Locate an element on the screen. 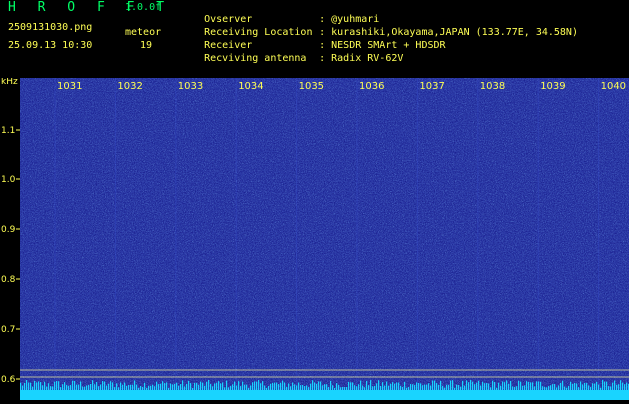 The image size is (629, 404). capture-datetime: 25.09.13 10:30 is located at coordinates (50, 45).